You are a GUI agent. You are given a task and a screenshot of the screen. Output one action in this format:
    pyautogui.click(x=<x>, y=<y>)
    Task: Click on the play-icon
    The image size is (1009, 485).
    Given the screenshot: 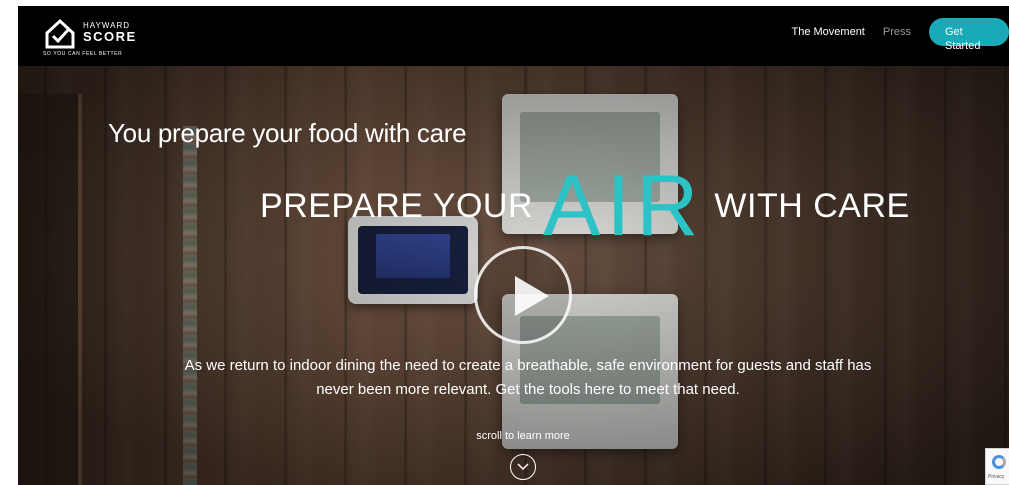 What is the action you would take?
    pyautogui.click(x=532, y=296)
    